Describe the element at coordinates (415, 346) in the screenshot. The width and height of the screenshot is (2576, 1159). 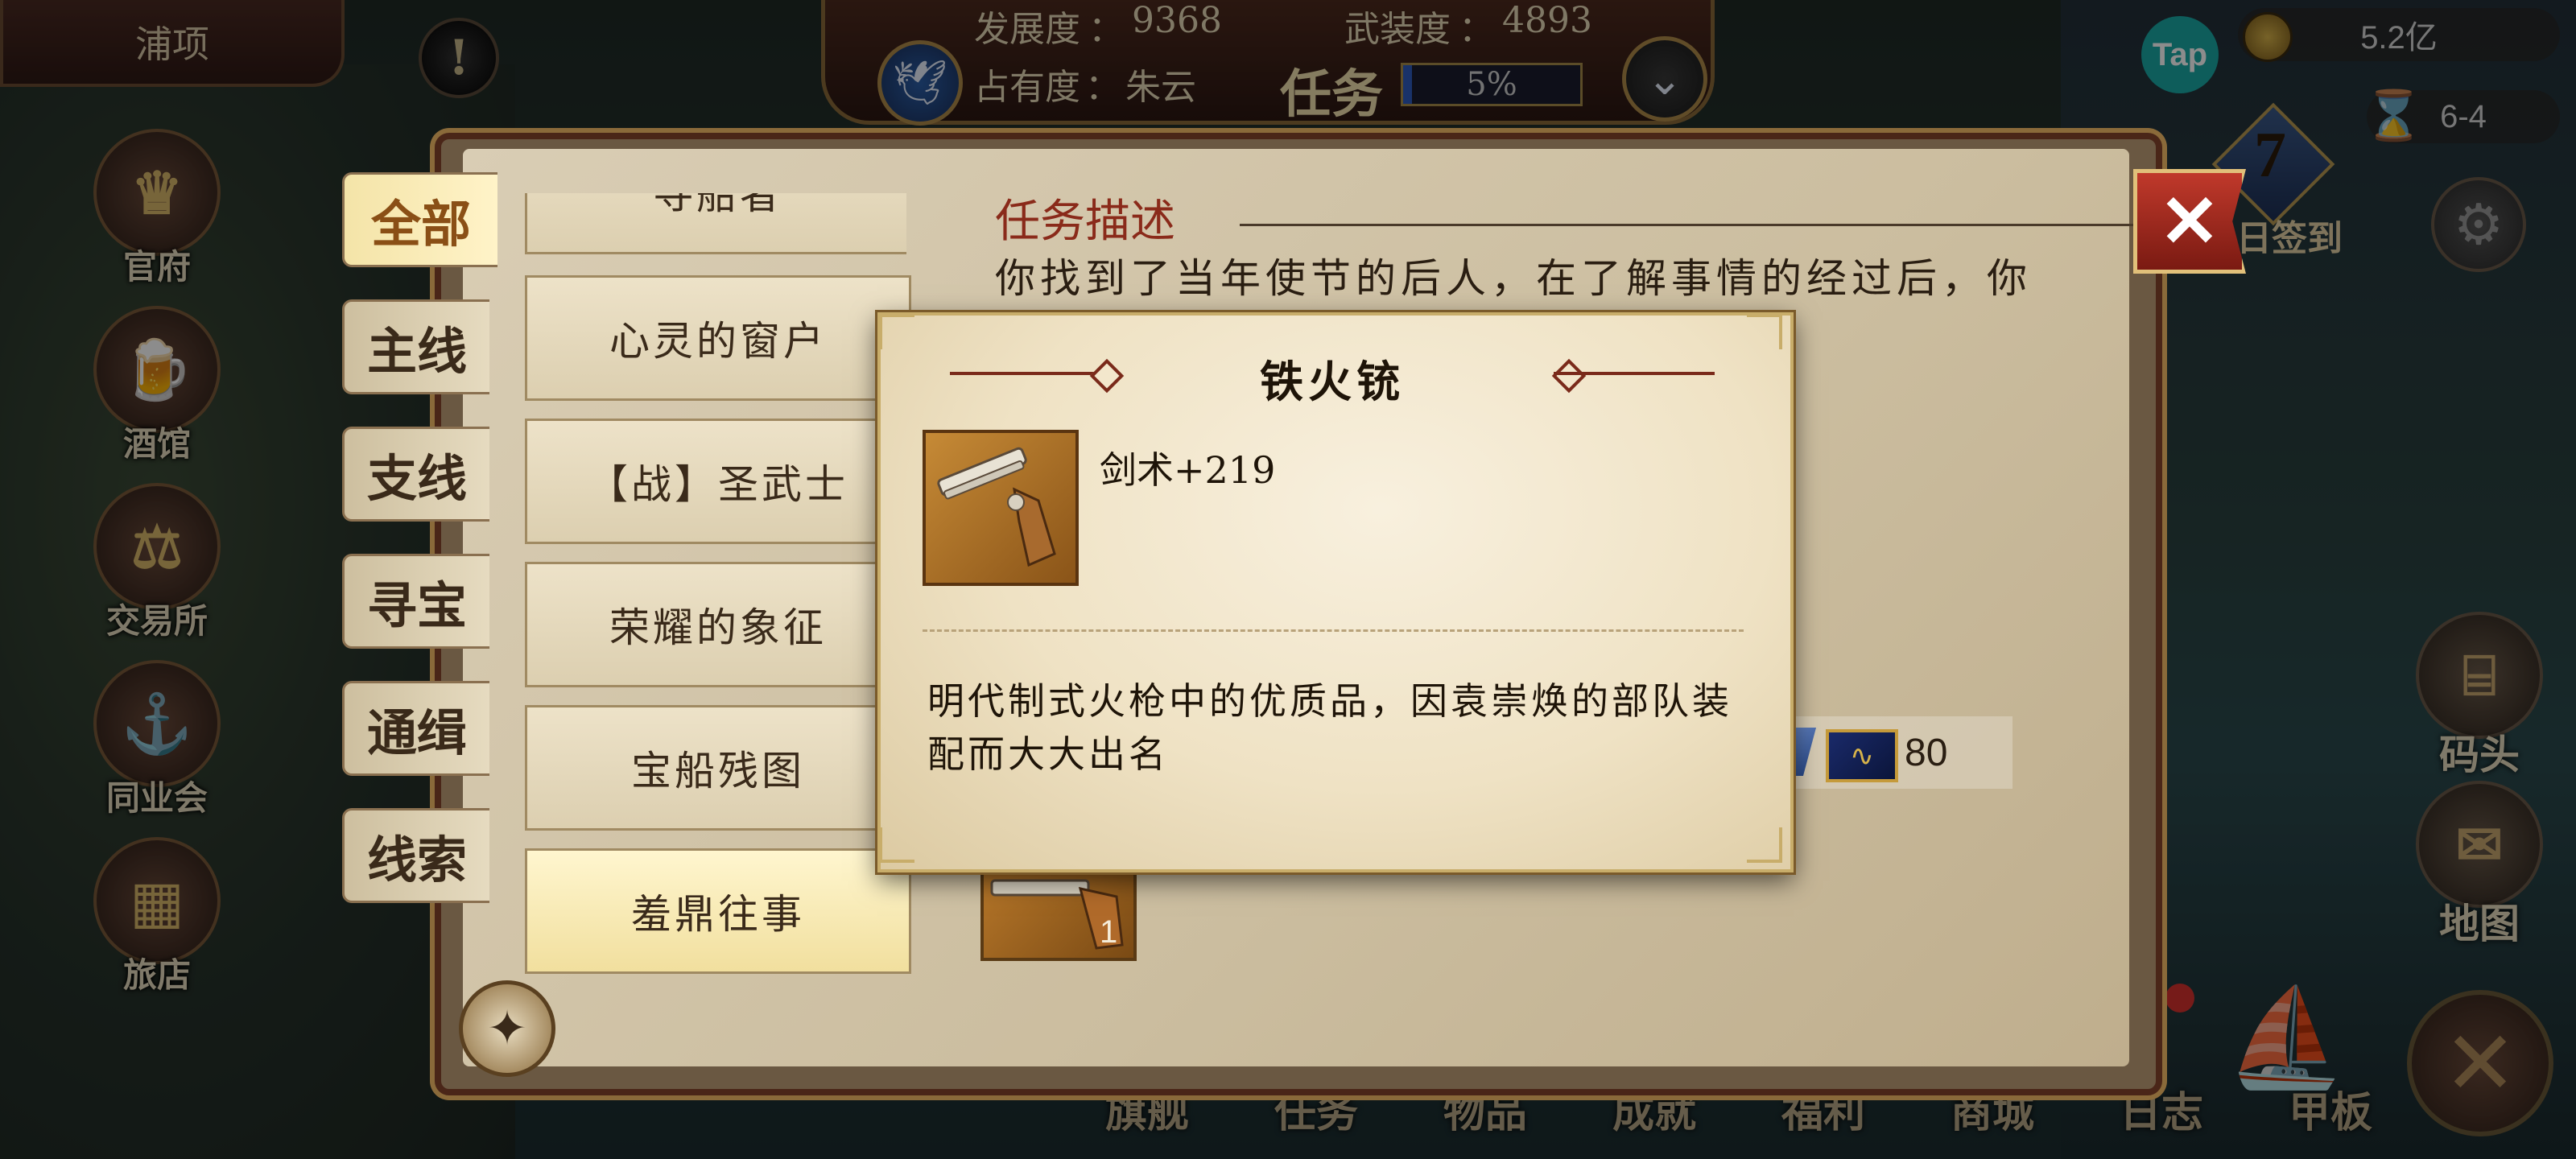
I see `tab-main: 主线` at that location.